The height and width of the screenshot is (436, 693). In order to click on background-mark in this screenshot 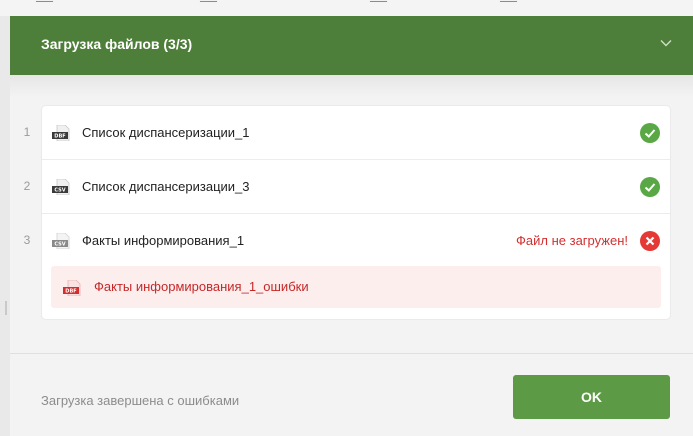, I will do `click(6, 308)`.